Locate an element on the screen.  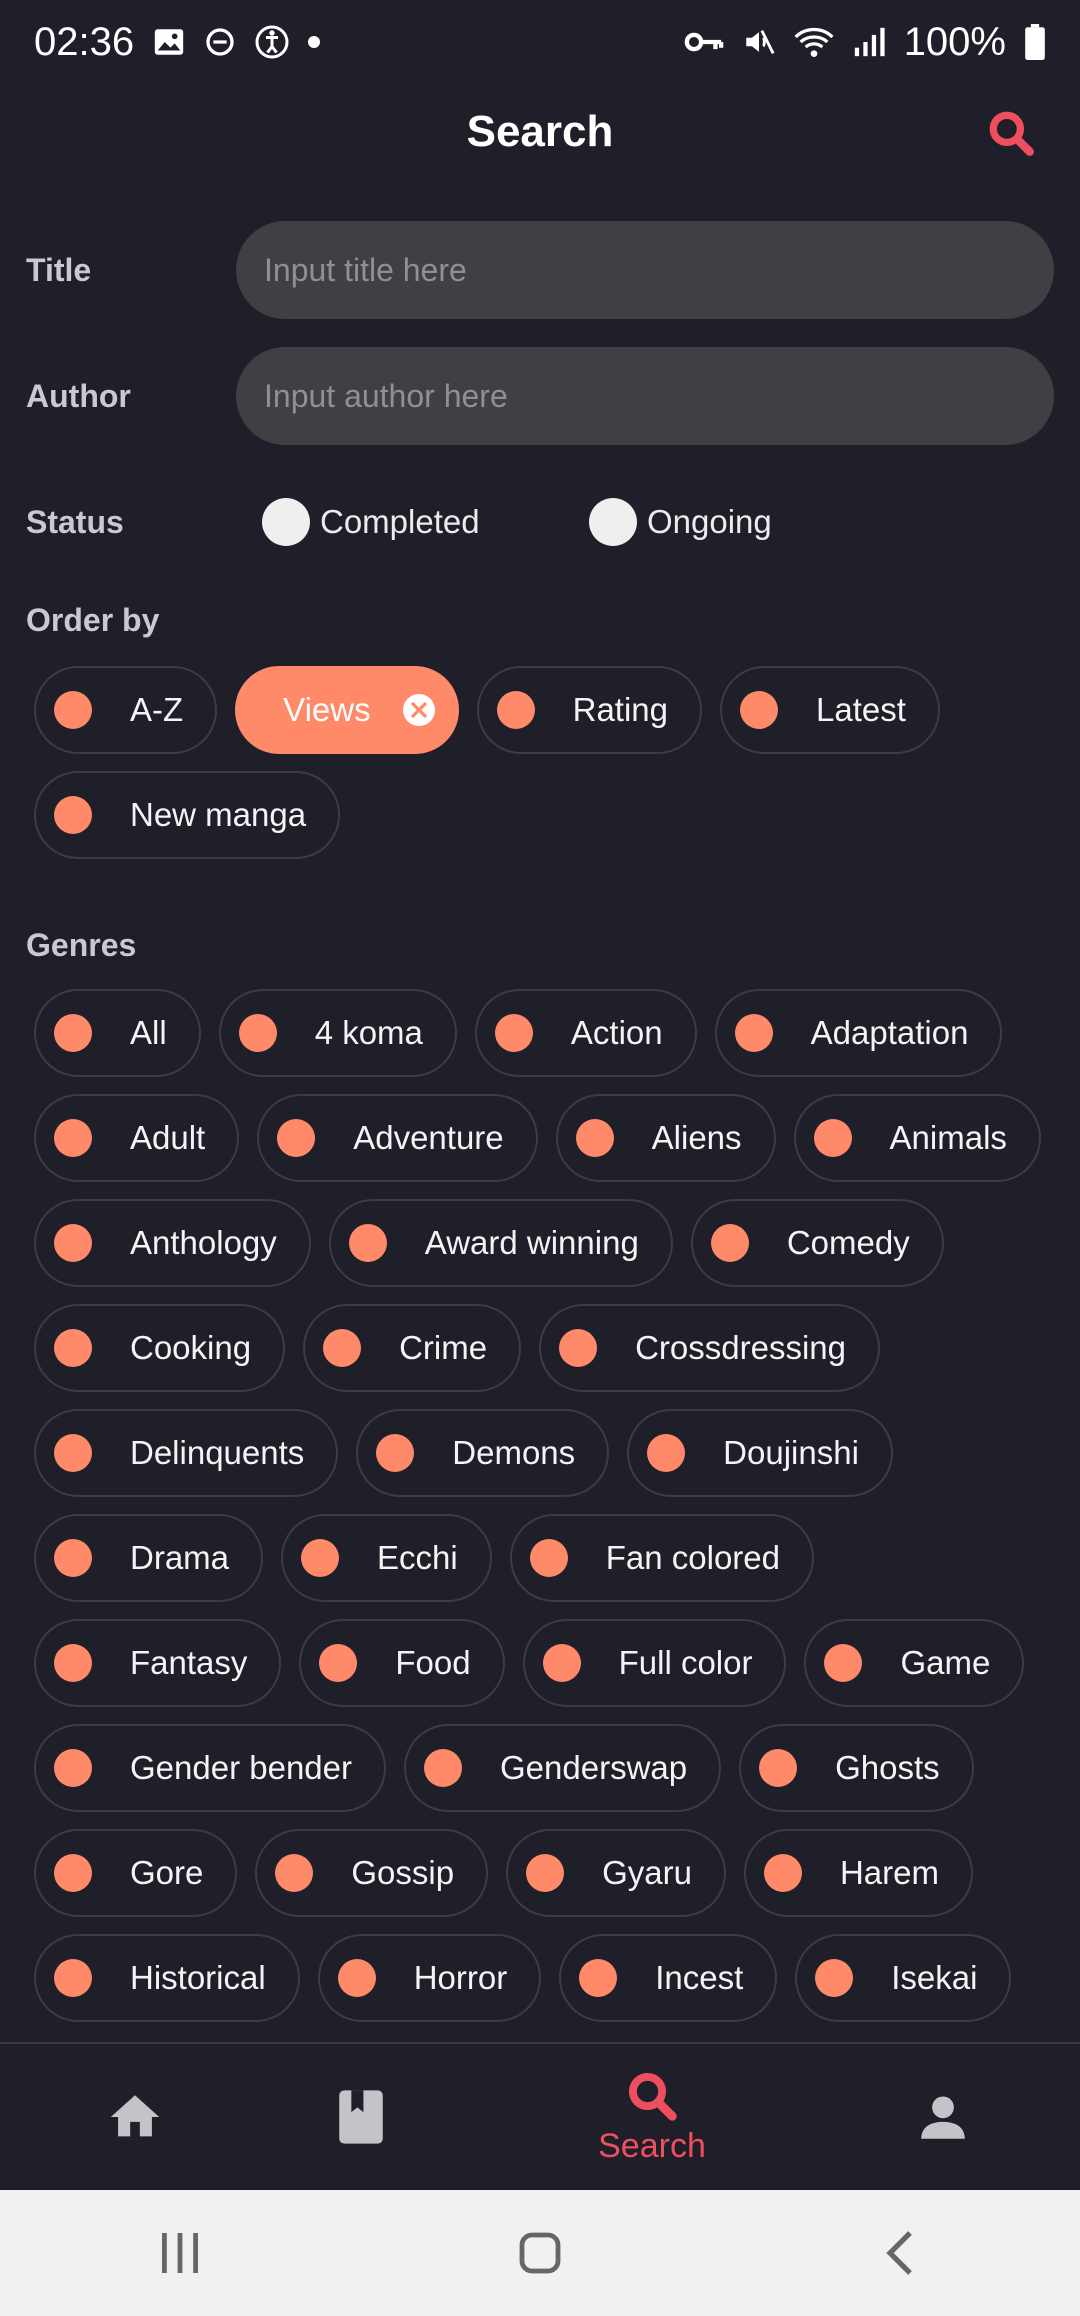
genre-chip-aliens: Aliens is located at coordinates (665, 1138).